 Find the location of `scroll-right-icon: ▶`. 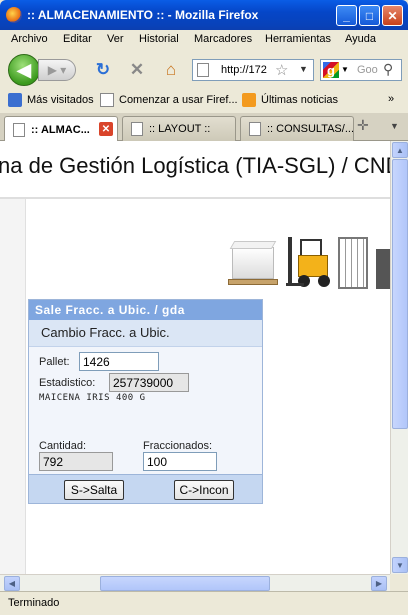

scroll-right-icon: ▶ is located at coordinates (379, 583).